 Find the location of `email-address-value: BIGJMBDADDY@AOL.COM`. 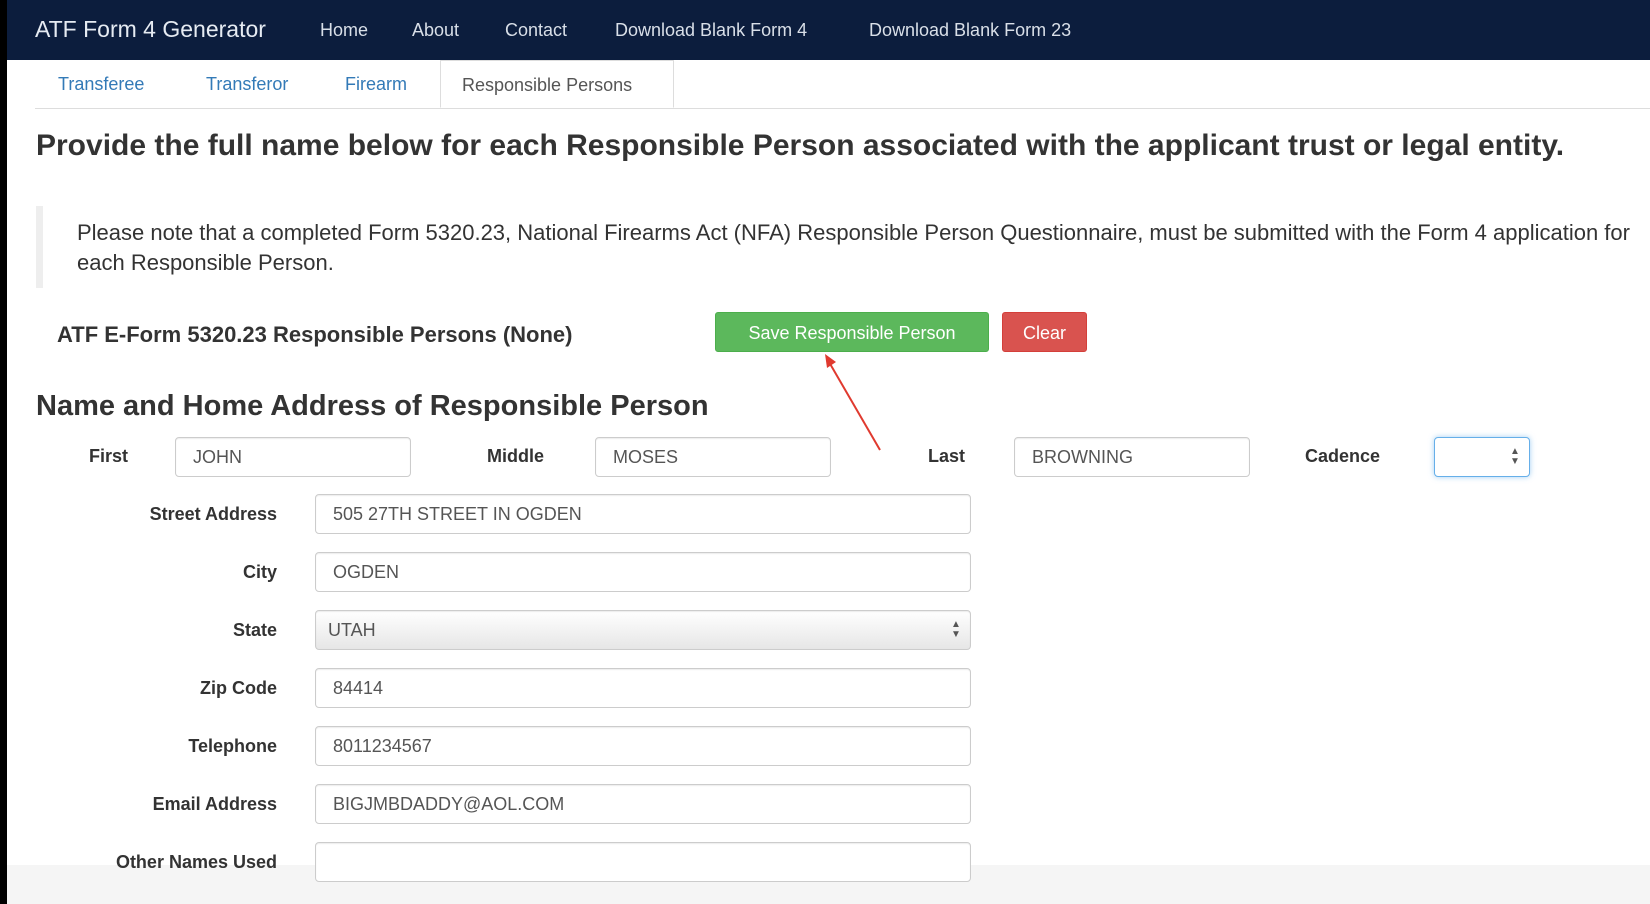

email-address-value: BIGJMBDADDY@AOL.COM is located at coordinates (449, 804).